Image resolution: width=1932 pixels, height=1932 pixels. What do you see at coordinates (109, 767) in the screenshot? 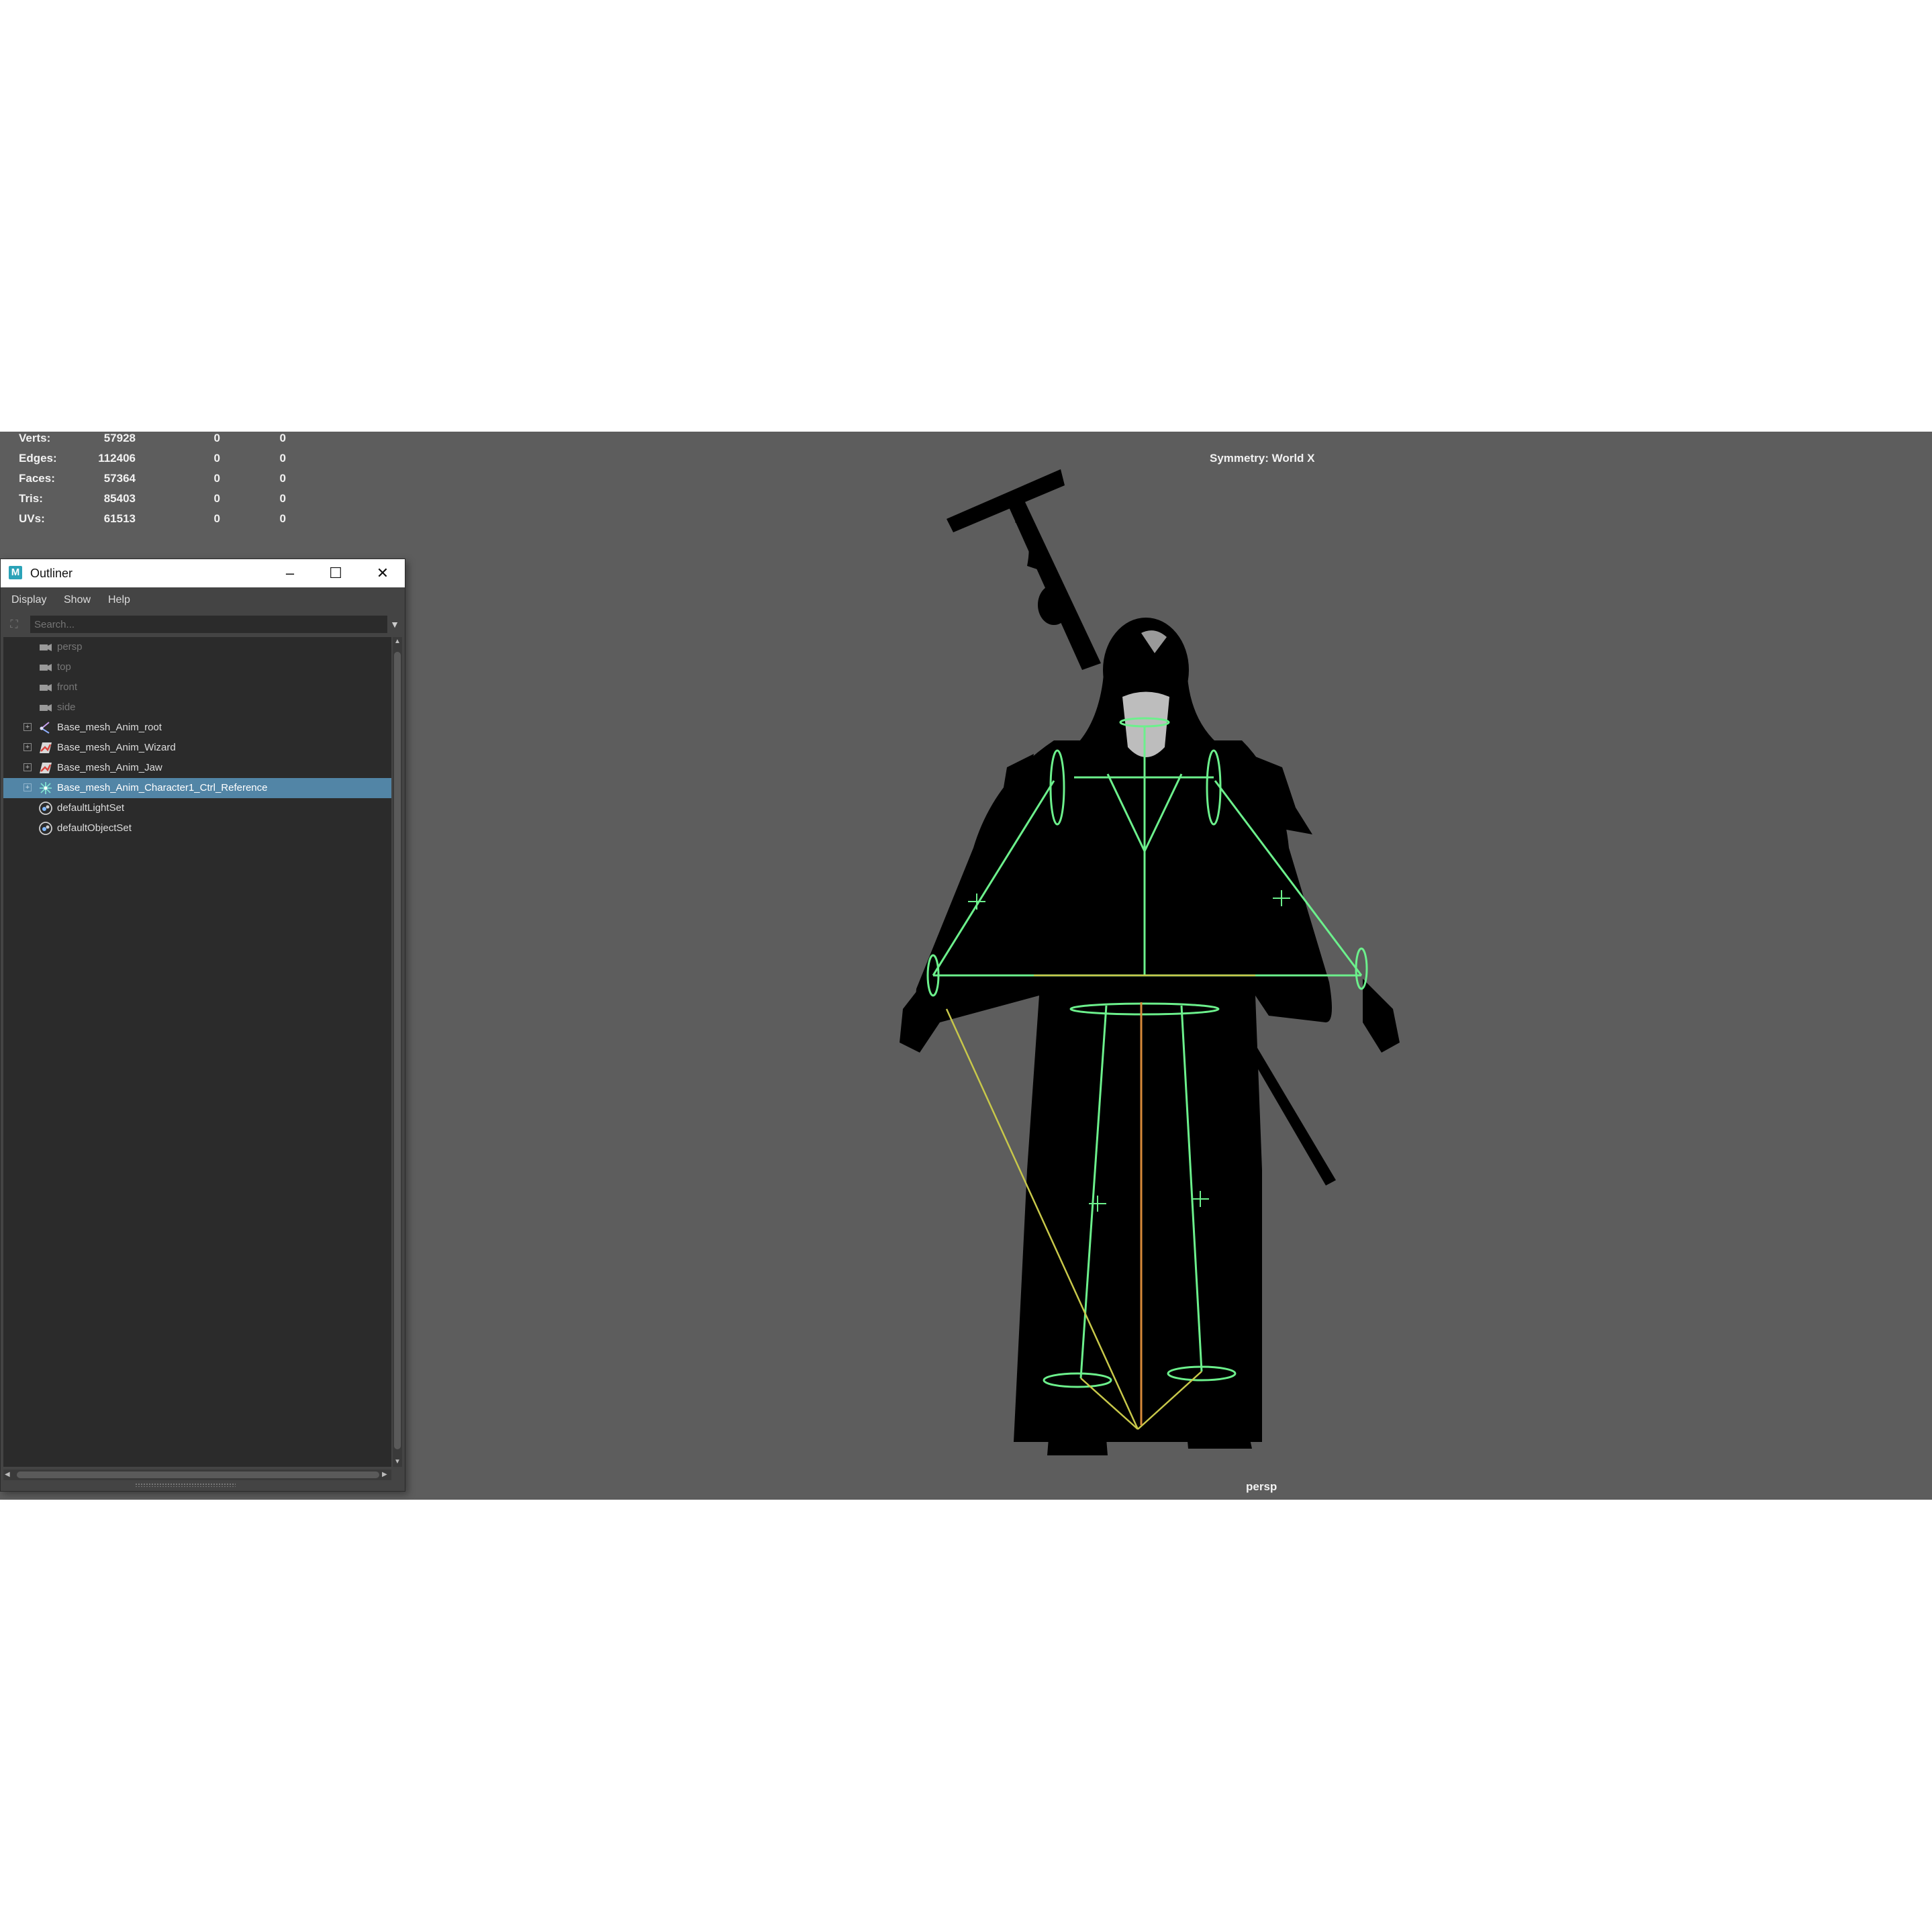
I see `tree-item-label: Base_mesh_Anim_Jaw` at bounding box center [109, 767].